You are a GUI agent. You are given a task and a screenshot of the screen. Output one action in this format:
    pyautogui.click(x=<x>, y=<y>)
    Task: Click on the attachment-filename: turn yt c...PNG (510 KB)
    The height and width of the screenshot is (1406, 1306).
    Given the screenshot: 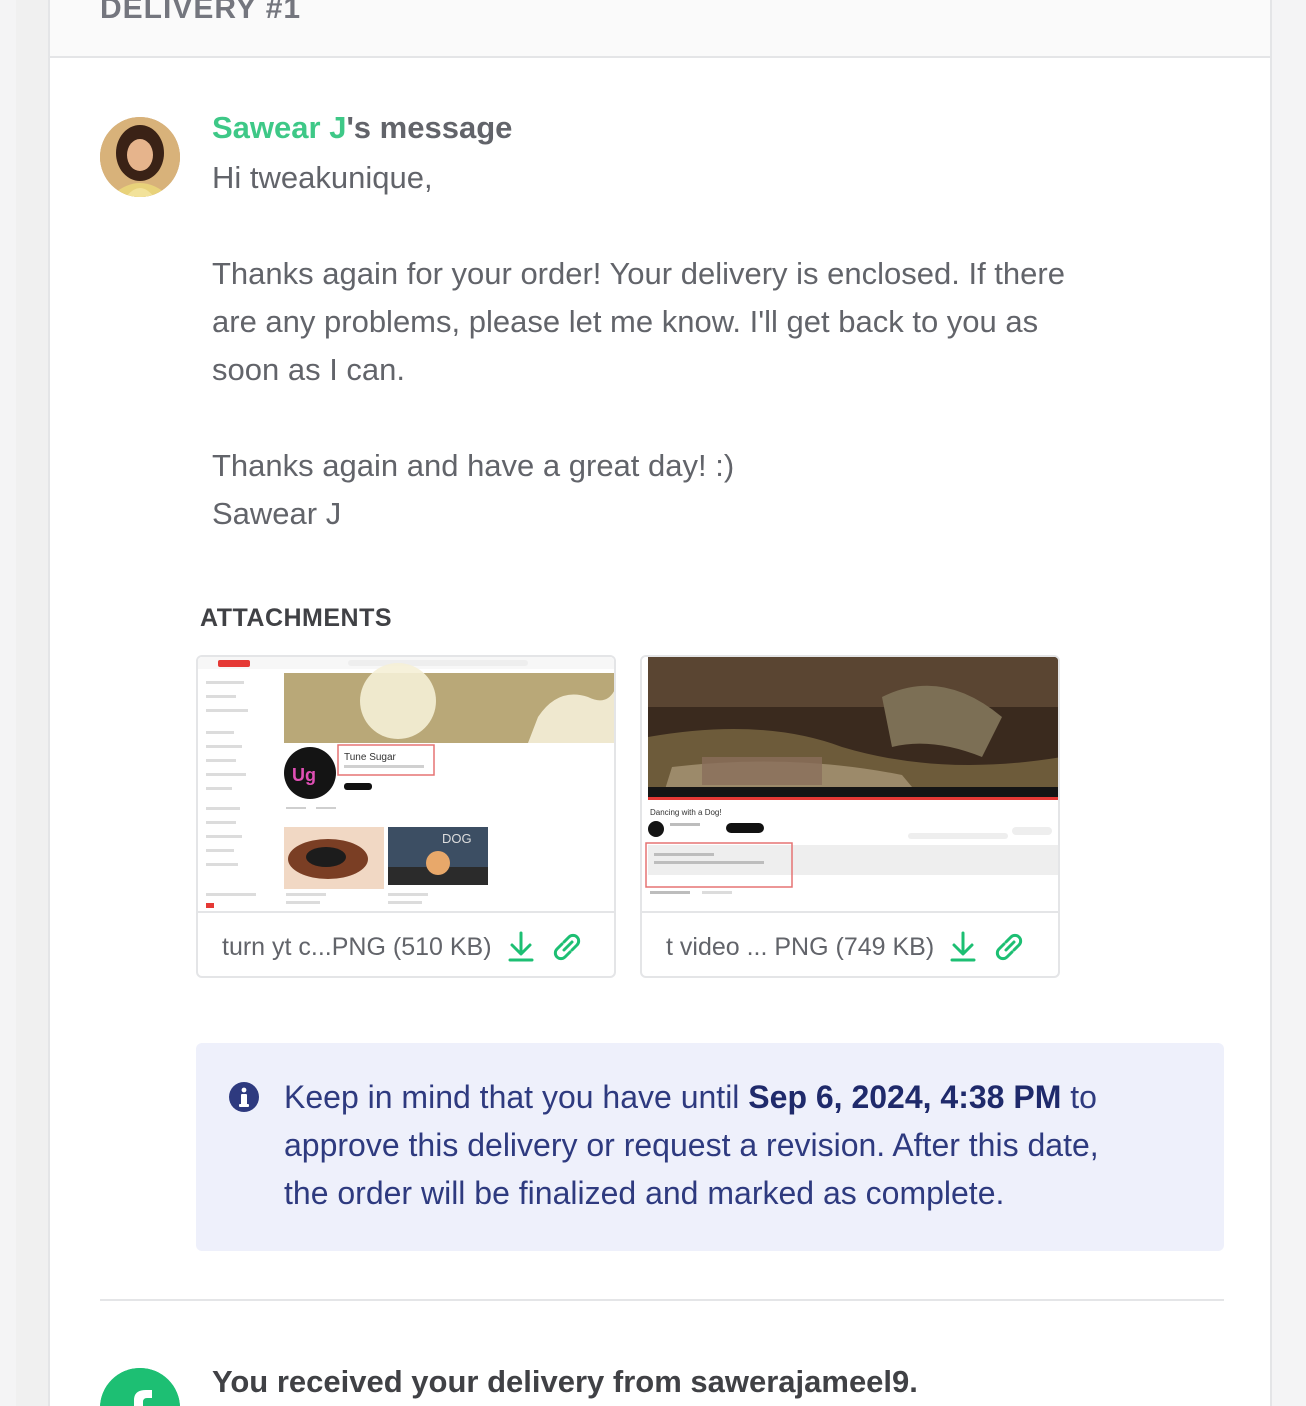 What is the action you would take?
    pyautogui.click(x=357, y=947)
    